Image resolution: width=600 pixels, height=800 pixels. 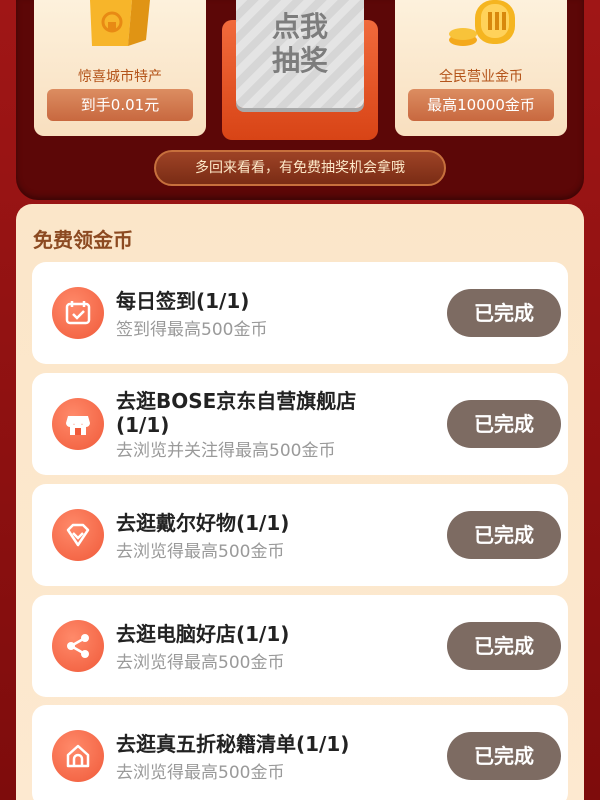 What do you see at coordinates (78, 756) in the screenshot?
I see `home-icon` at bounding box center [78, 756].